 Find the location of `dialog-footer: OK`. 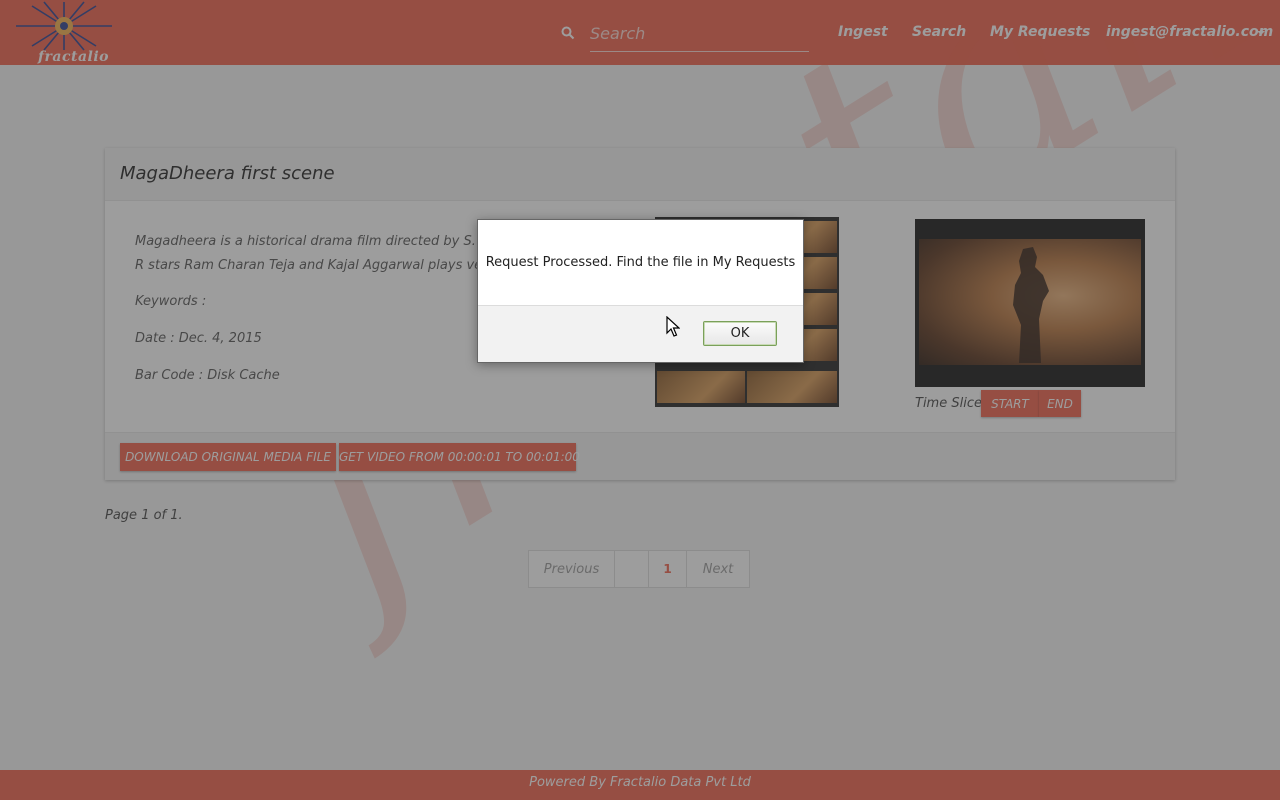

dialog-footer: OK is located at coordinates (640, 333).